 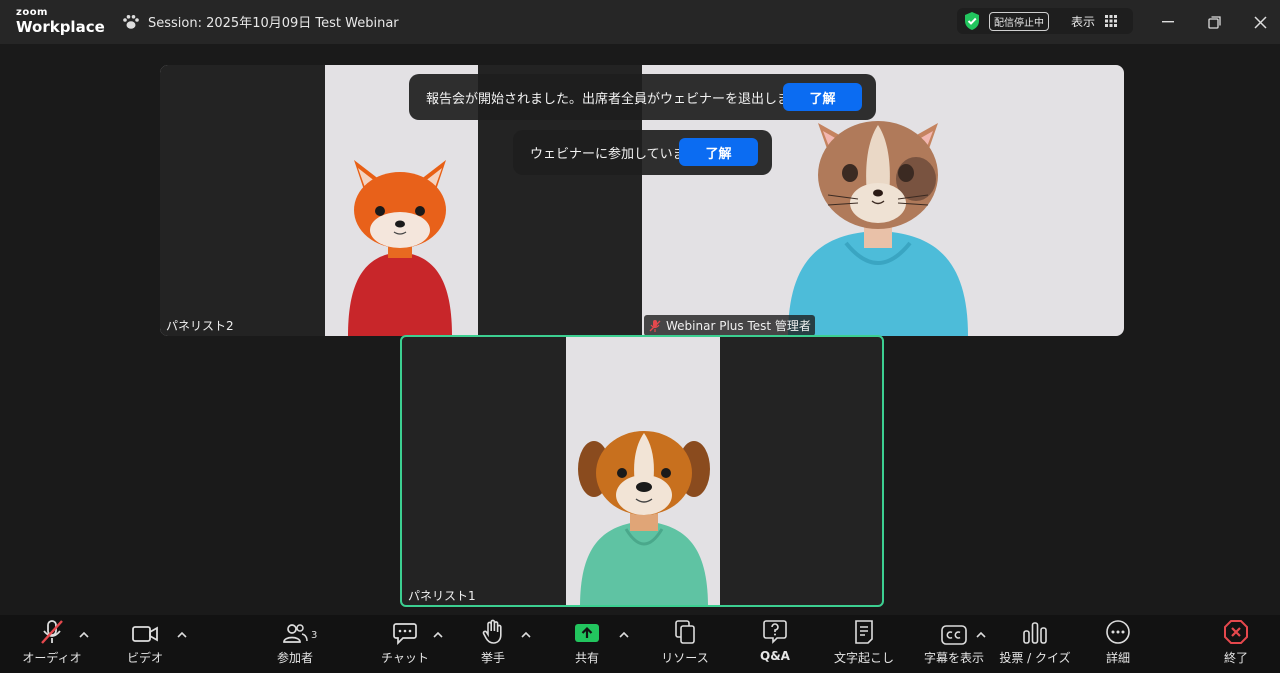 What do you see at coordinates (242, 200) in the screenshot?
I see `video-dark-area-left` at bounding box center [242, 200].